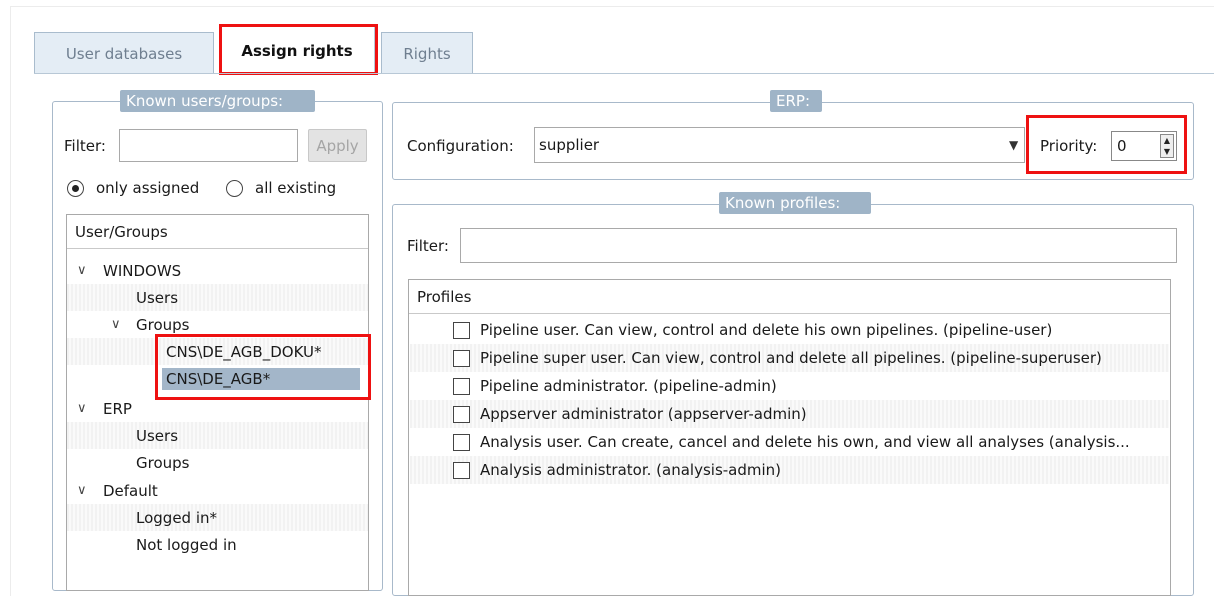  Describe the element at coordinates (789, 386) in the screenshot. I see `profile-item: Pipeline administrator. (pipeline-admin)` at that location.